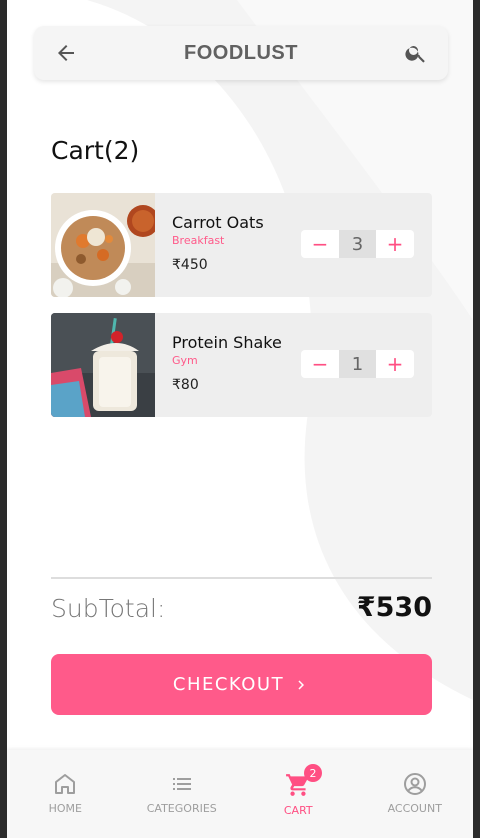 This screenshot has width=480, height=838. I want to click on nav-item-cart: 2 CART, so click(298, 794).